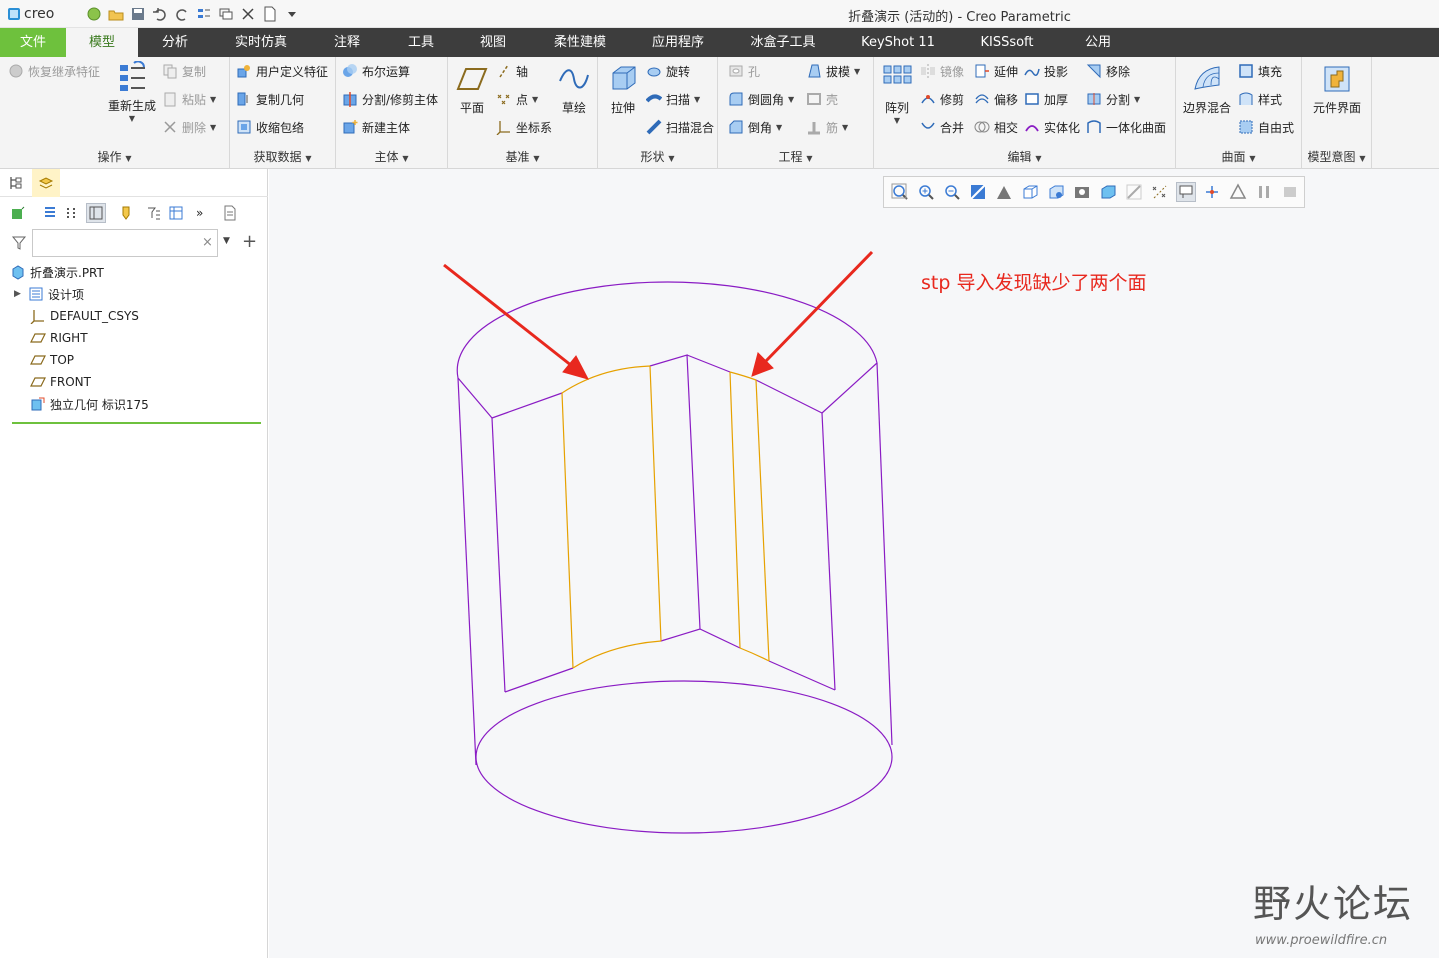 The image size is (1439, 958). Describe the element at coordinates (667, 350) in the screenshot. I see `top-rim-edge` at that location.